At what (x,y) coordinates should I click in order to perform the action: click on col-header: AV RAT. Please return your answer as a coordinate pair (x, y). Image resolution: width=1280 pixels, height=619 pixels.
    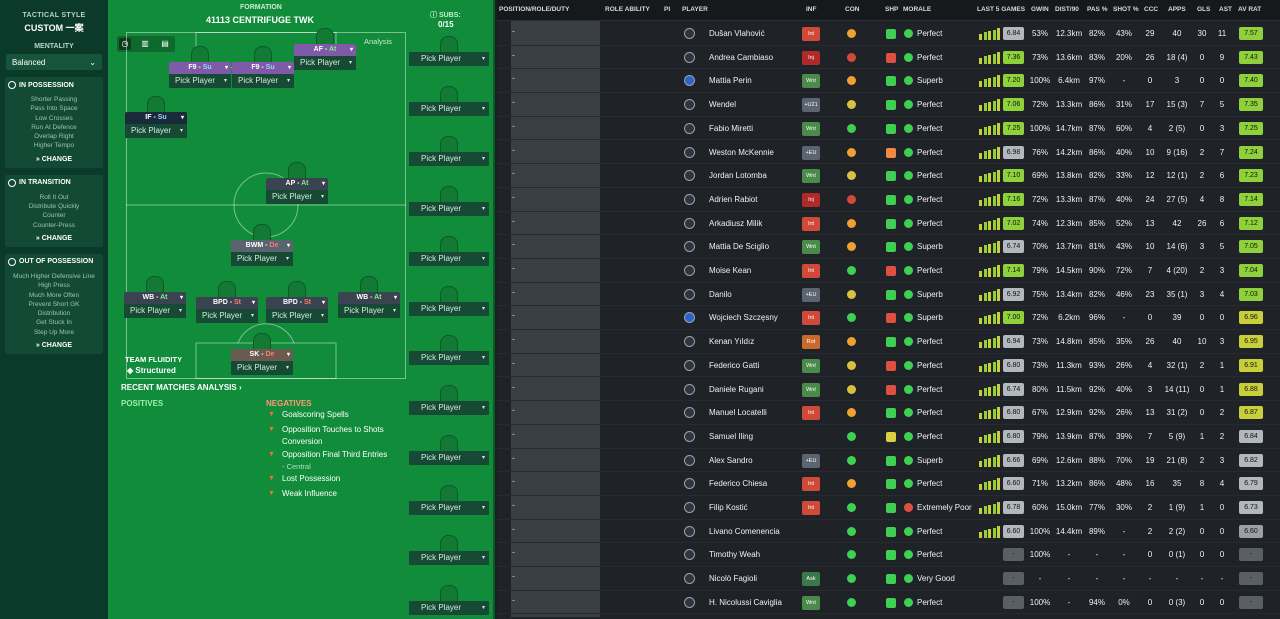
    Looking at the image, I should click on (1249, 9).